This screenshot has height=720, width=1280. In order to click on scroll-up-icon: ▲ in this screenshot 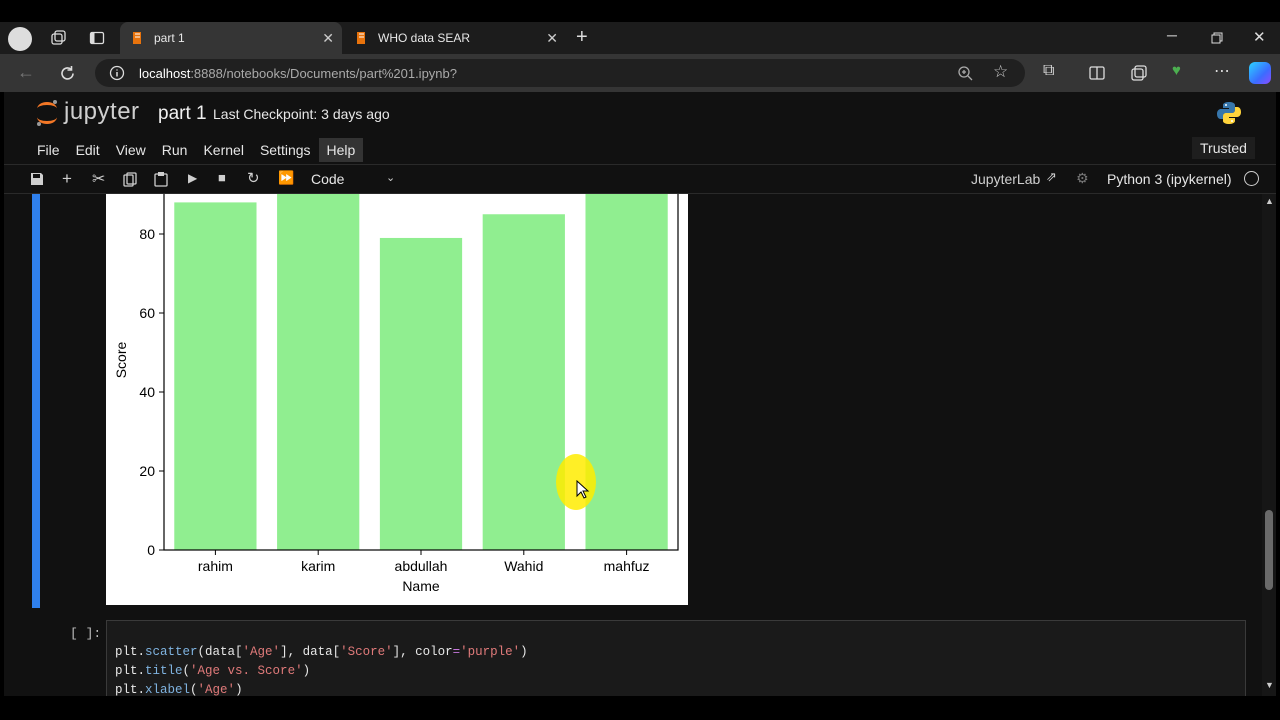, I will do `click(1269, 201)`.